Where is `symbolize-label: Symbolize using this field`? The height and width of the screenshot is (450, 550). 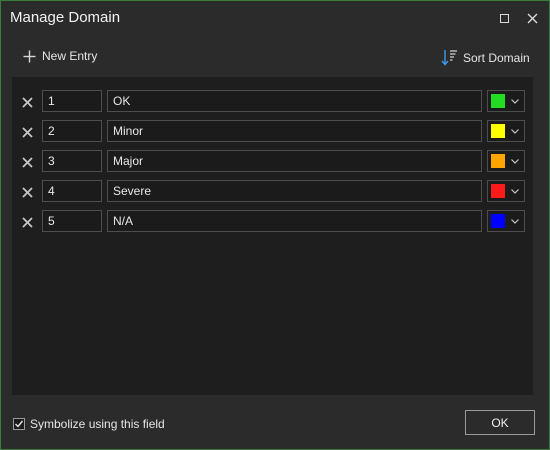 symbolize-label: Symbolize using this field is located at coordinates (97, 424).